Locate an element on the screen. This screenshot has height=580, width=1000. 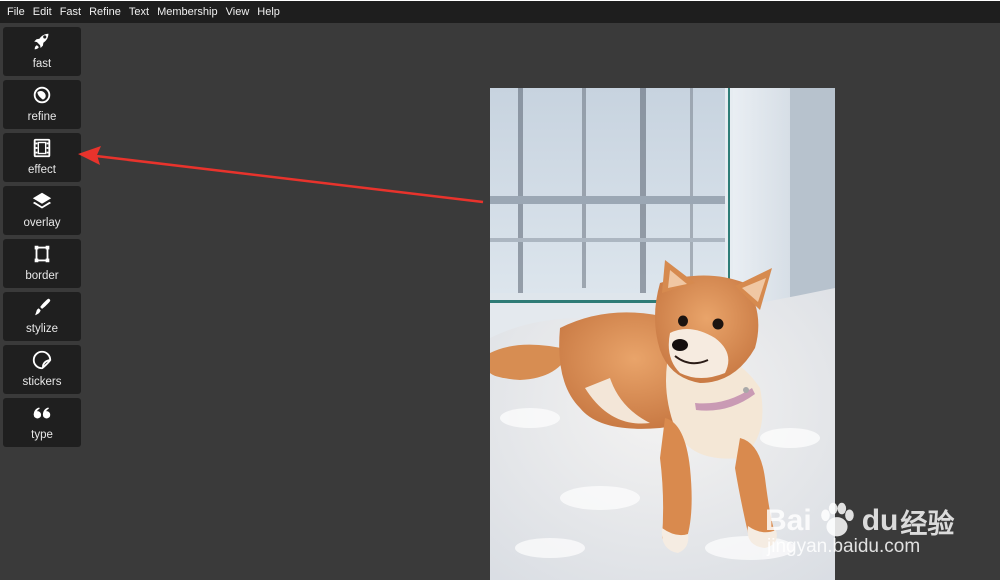
tool-overlay-button: overlay is located at coordinates (42, 210).